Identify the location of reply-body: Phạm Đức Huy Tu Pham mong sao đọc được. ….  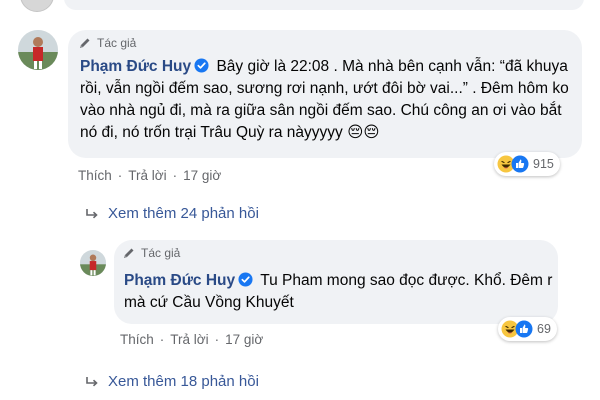
(339, 292).